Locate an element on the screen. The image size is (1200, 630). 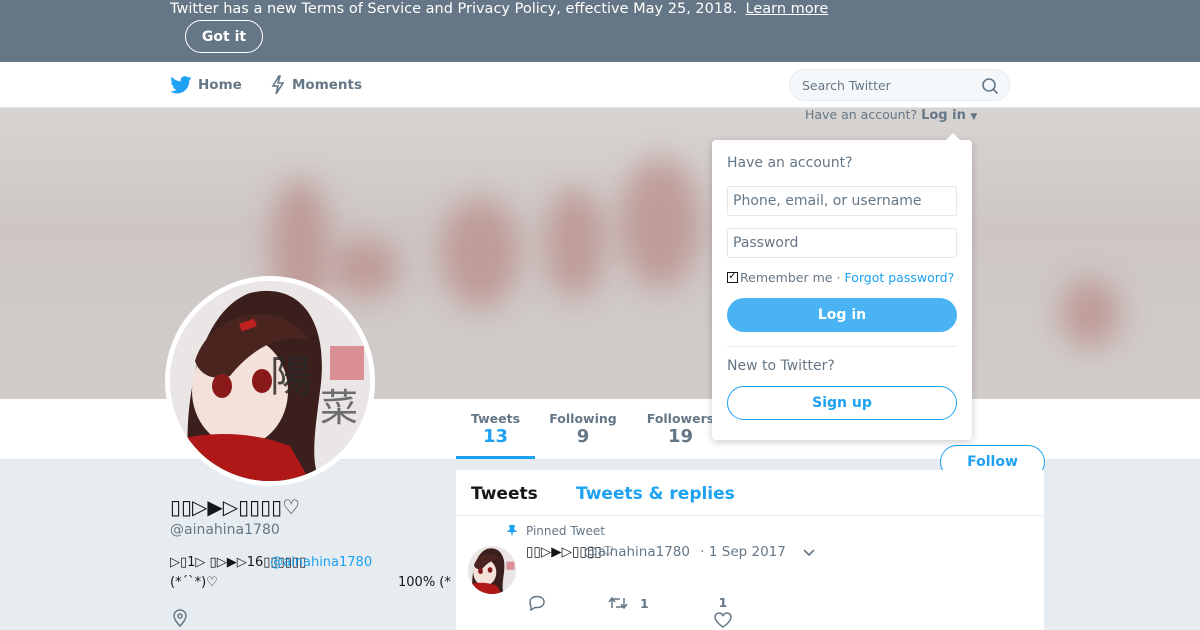
stat-tweets-label: Tweets is located at coordinates (495, 418).